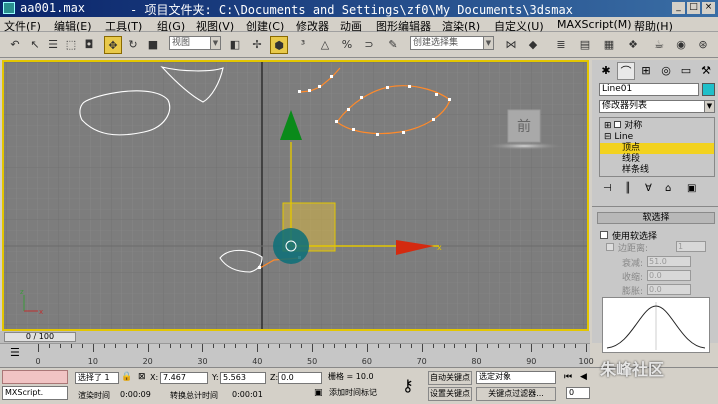  What do you see at coordinates (681, 45) in the screenshot?
I see `quick-render-icon: ◉` at bounding box center [681, 45].